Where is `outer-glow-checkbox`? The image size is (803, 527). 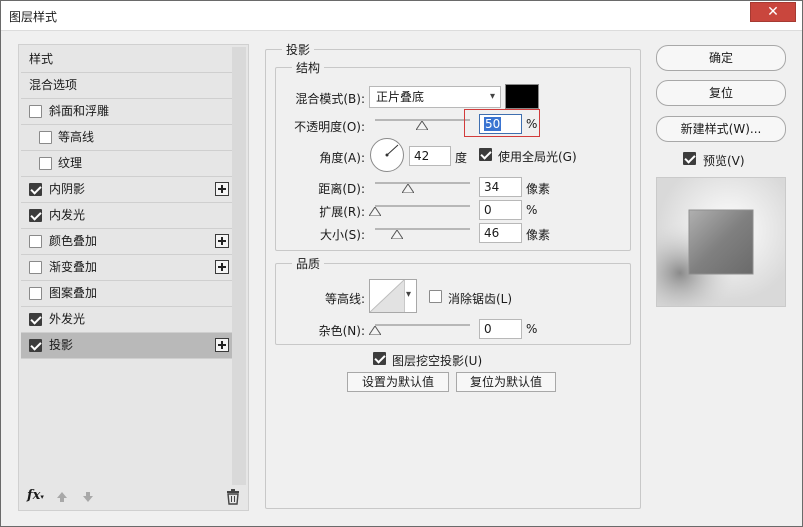 outer-glow-checkbox is located at coordinates (35, 319).